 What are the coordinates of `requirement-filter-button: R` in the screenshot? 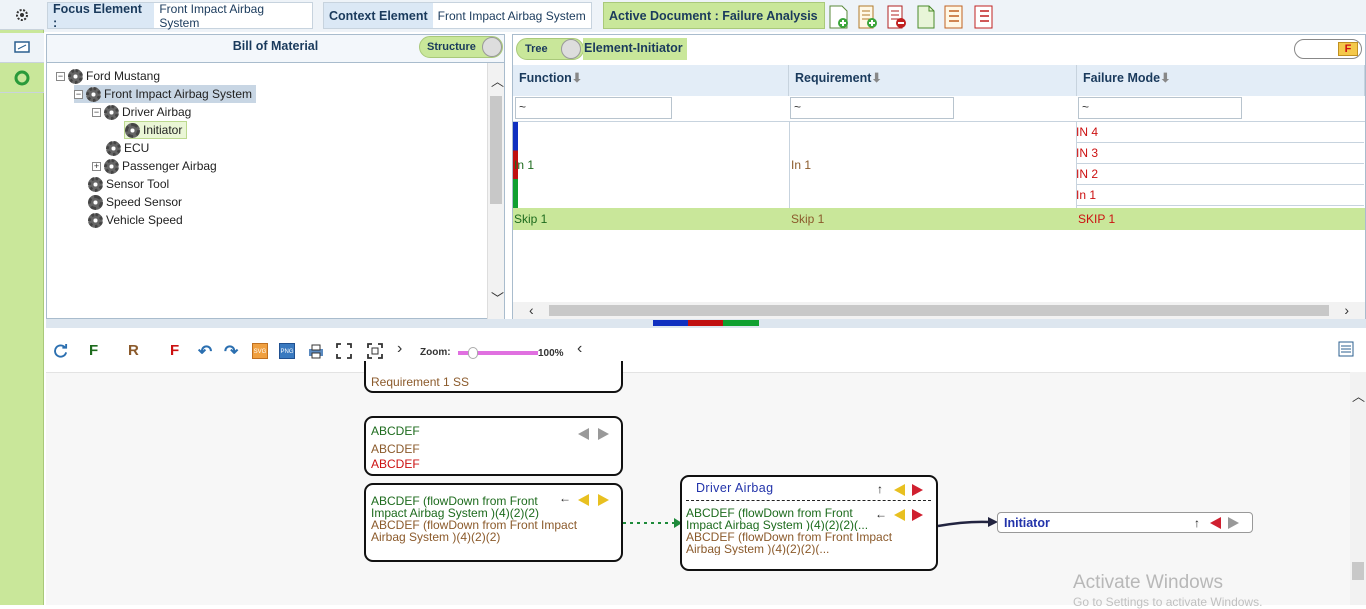 It's located at (133, 350).